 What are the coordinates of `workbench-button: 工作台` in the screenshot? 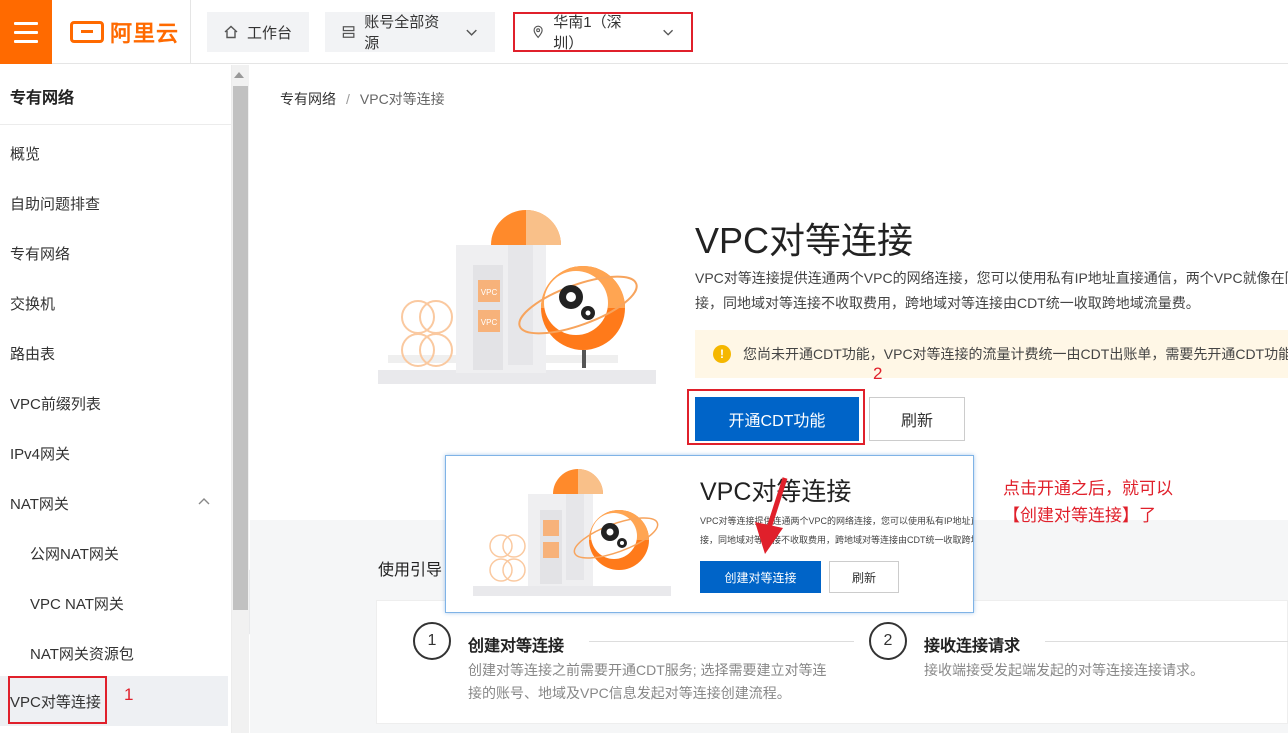 It's located at (258, 32).